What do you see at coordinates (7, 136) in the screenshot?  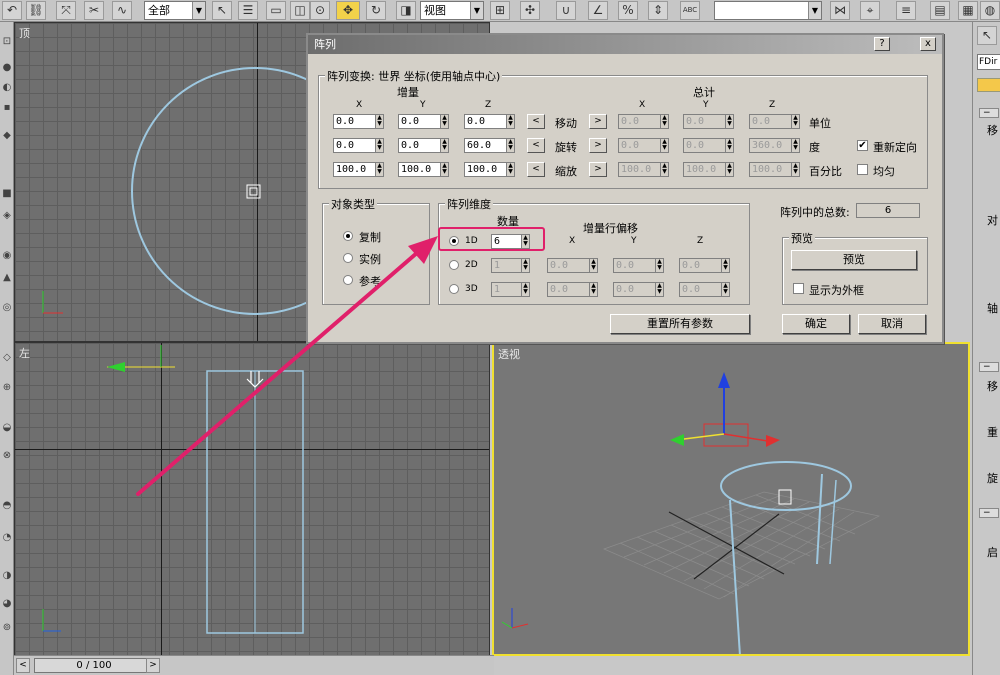 I see `tool-icon: ◆` at bounding box center [7, 136].